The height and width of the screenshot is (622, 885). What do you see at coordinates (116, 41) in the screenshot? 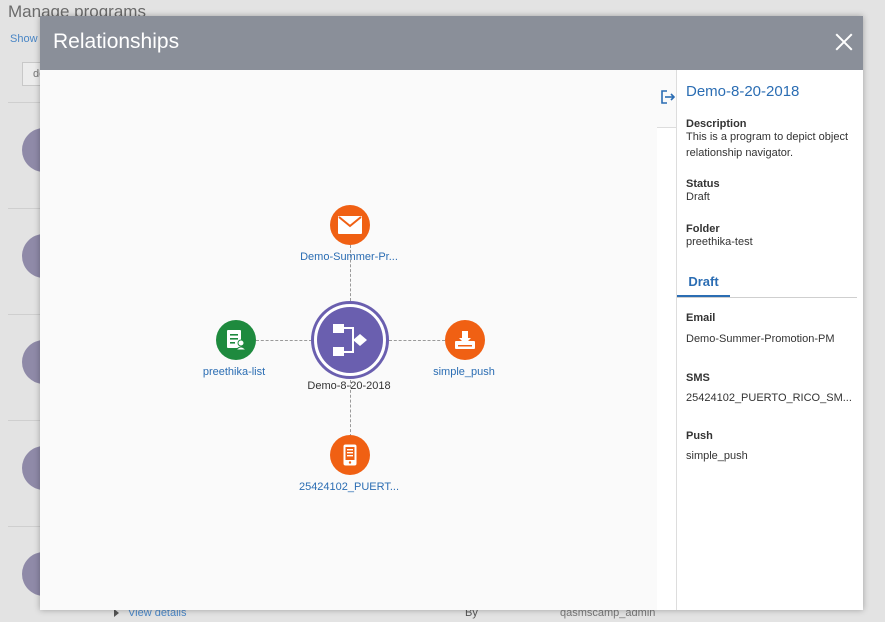
I see `modal-title: Relationships` at bounding box center [116, 41].